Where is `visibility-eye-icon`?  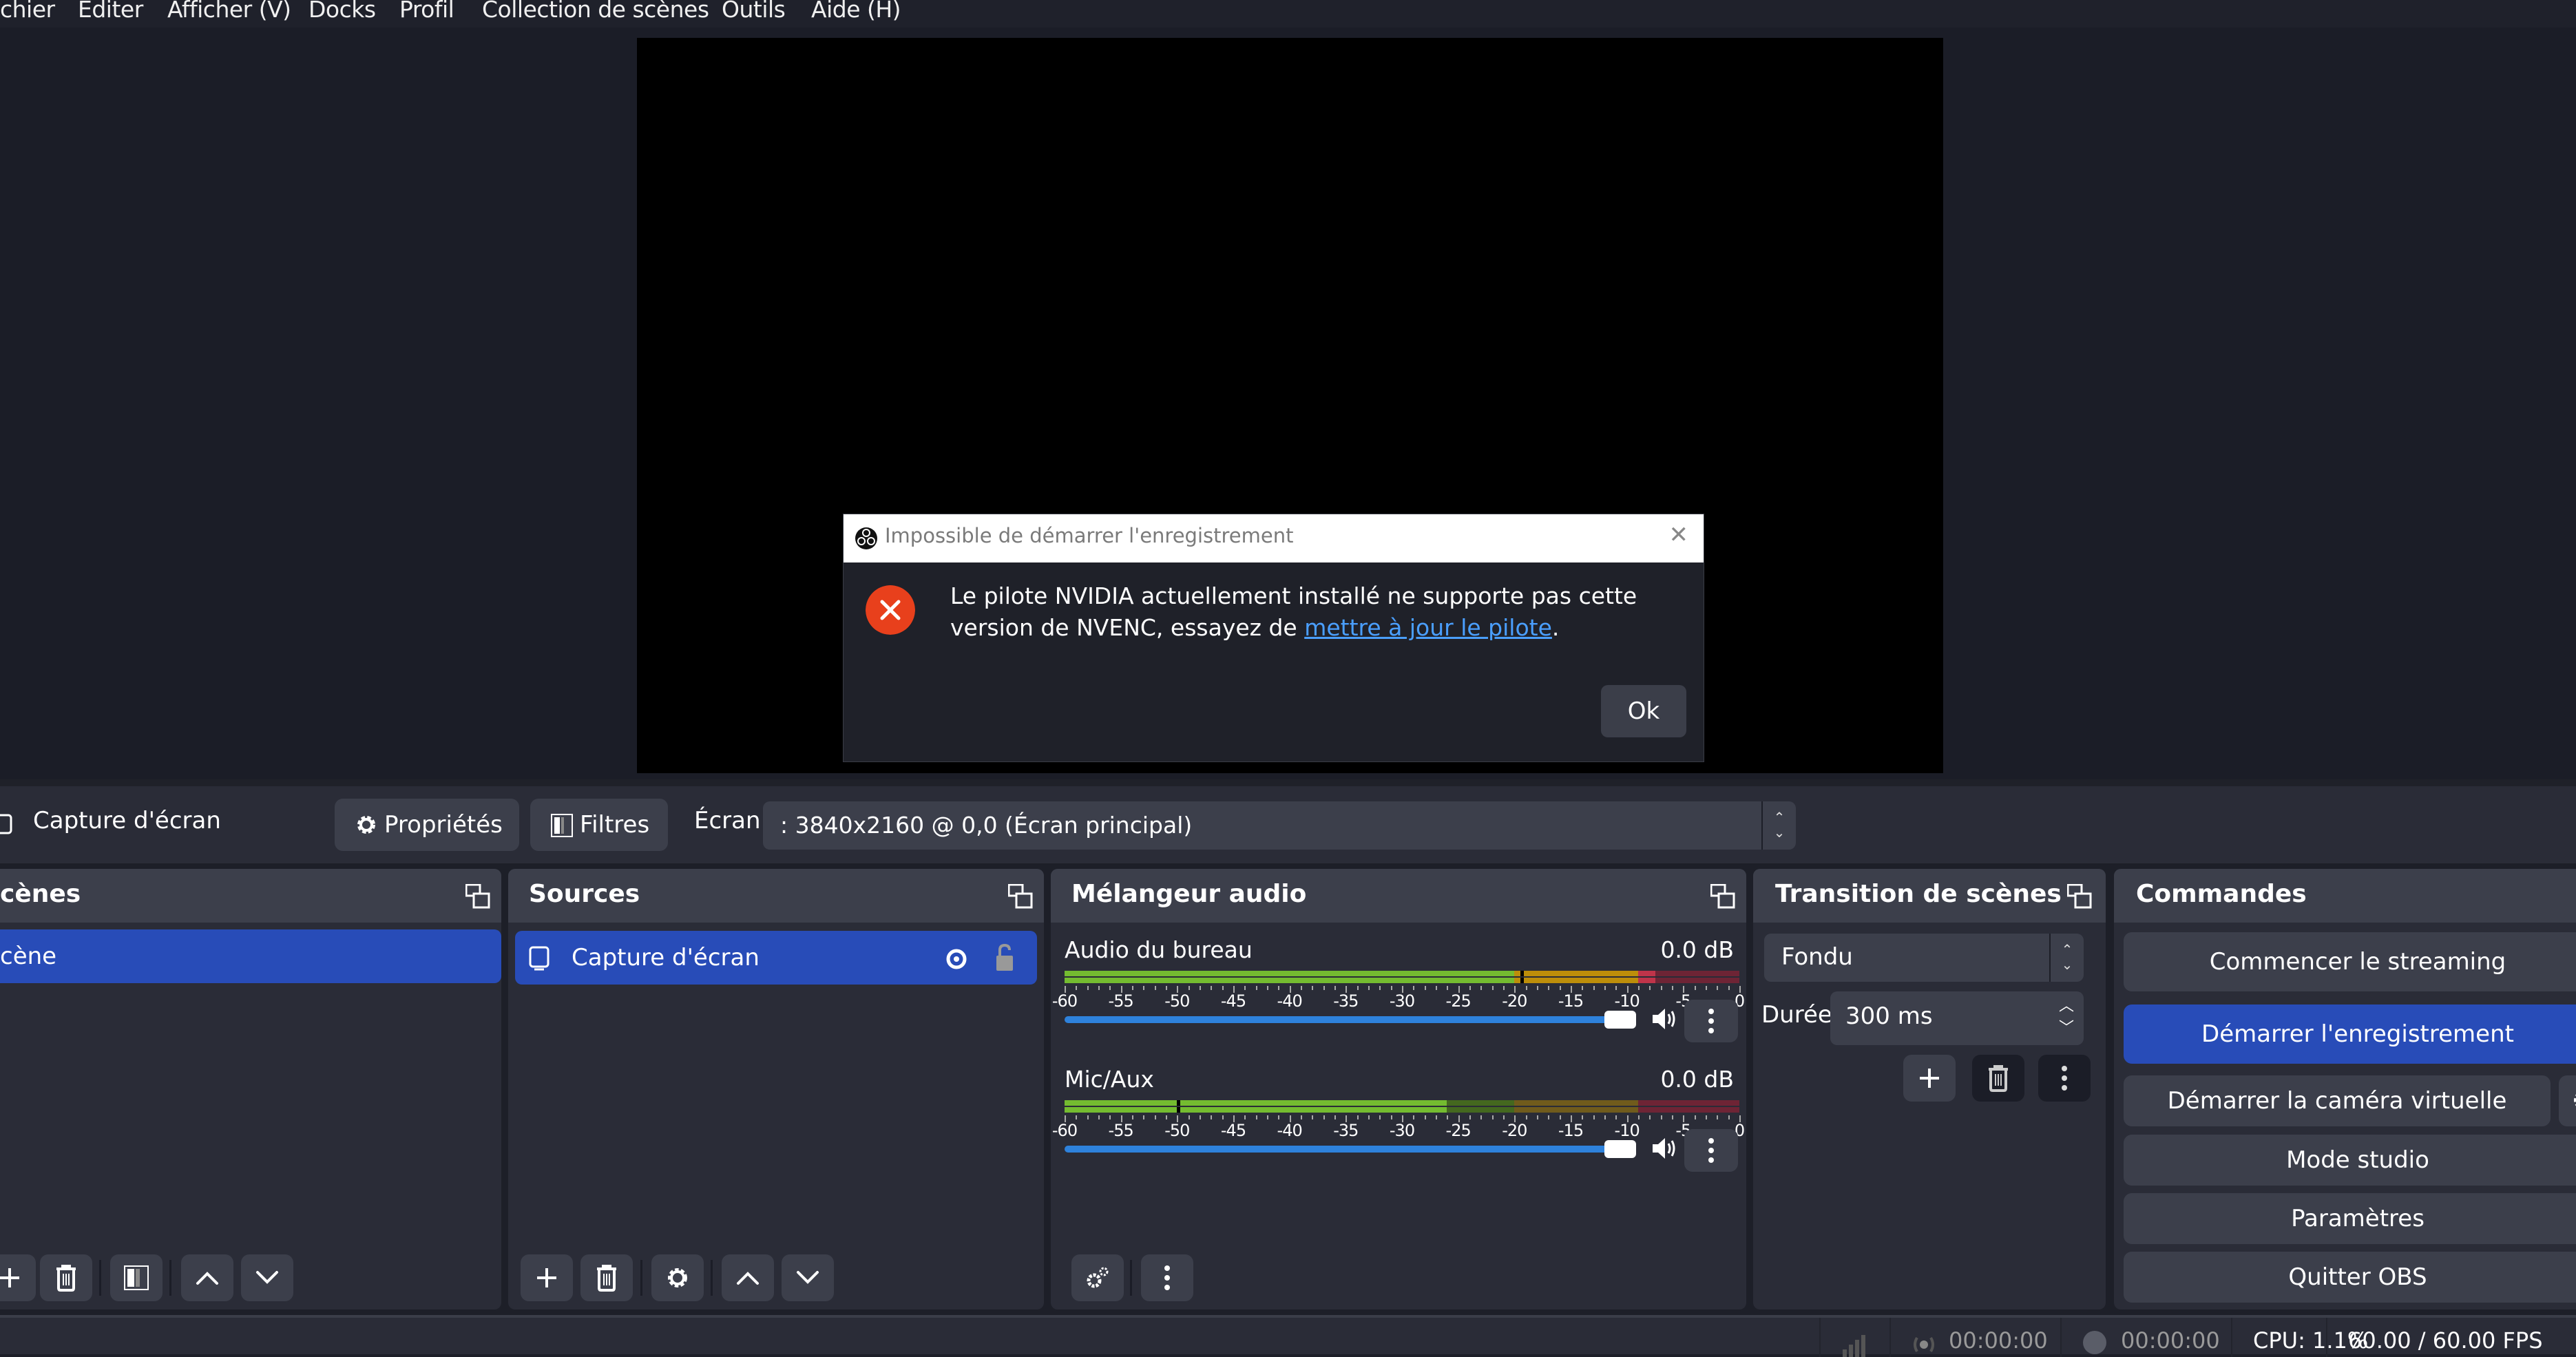
visibility-eye-icon is located at coordinates (956, 959).